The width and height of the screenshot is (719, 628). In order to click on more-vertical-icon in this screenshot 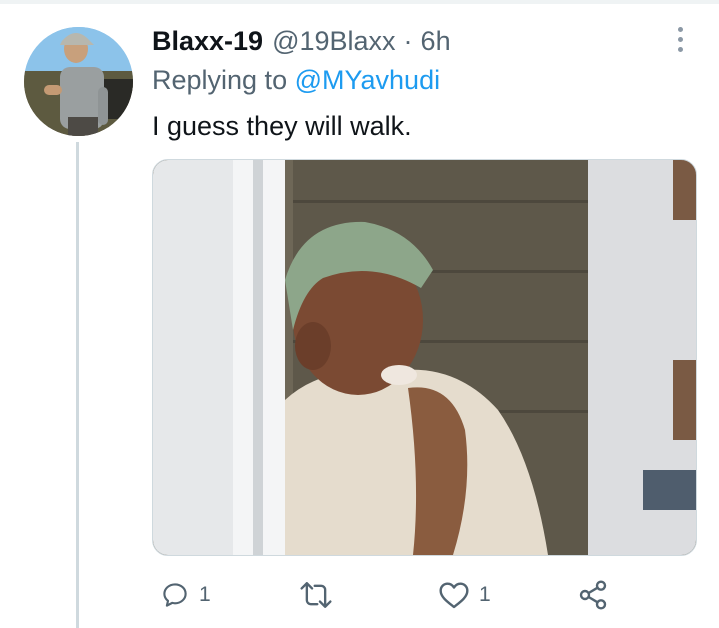, I will do `click(680, 39)`.